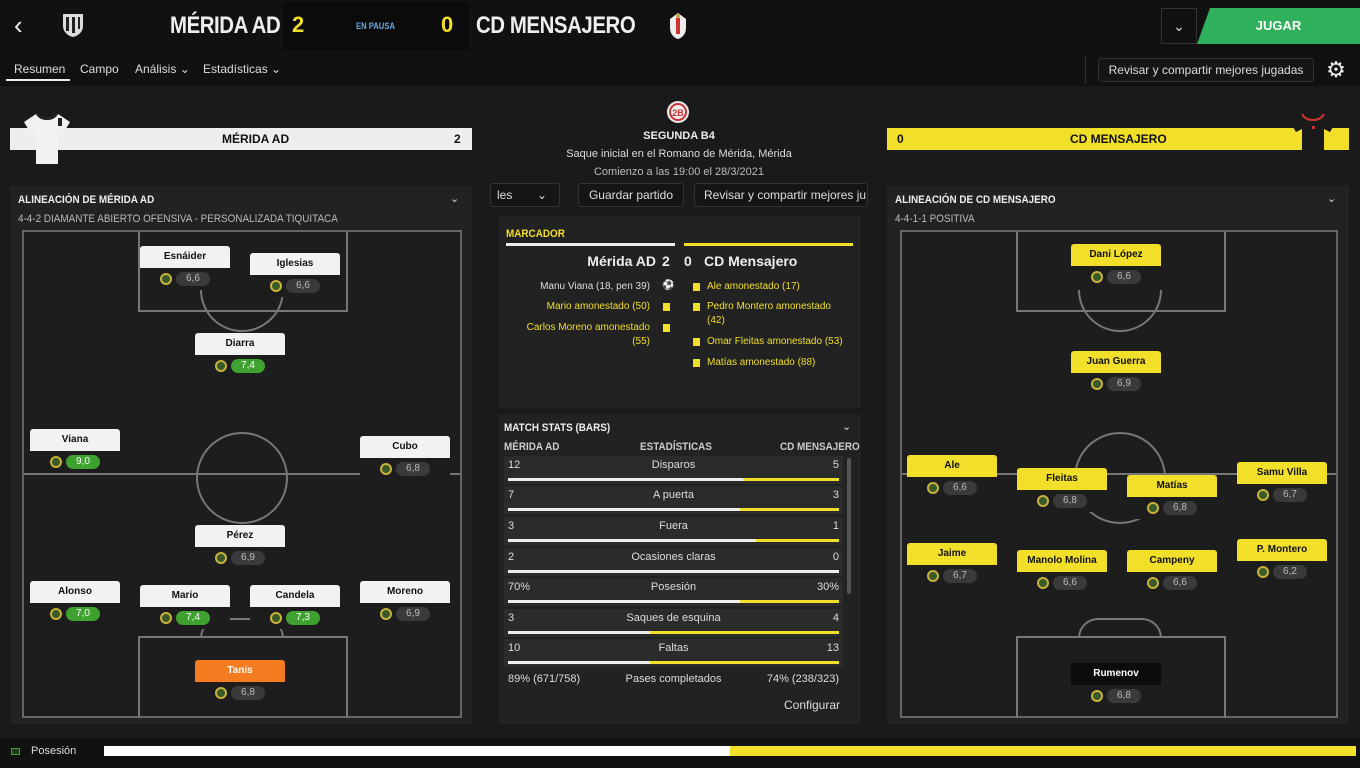  I want to click on stat-row: Fuera 3 1, so click(673, 531).